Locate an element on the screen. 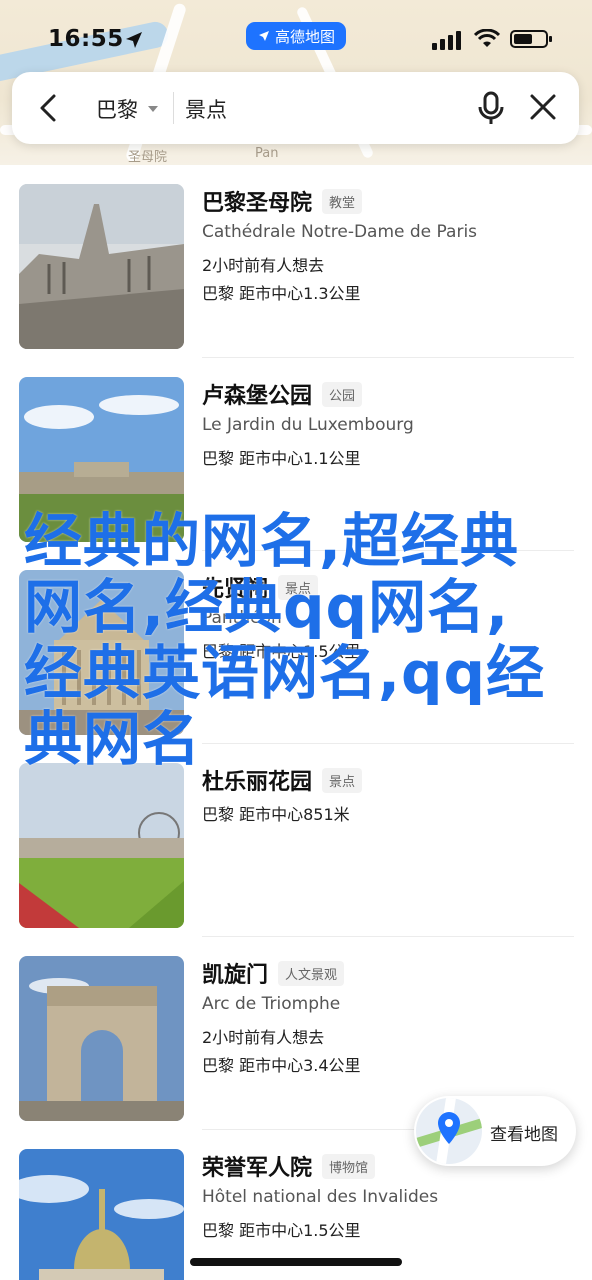  location-arrow-icon is located at coordinates (134, 40).